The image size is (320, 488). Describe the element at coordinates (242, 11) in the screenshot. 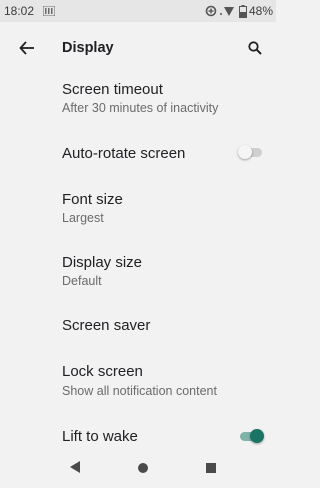

I see `battery-icon` at that location.